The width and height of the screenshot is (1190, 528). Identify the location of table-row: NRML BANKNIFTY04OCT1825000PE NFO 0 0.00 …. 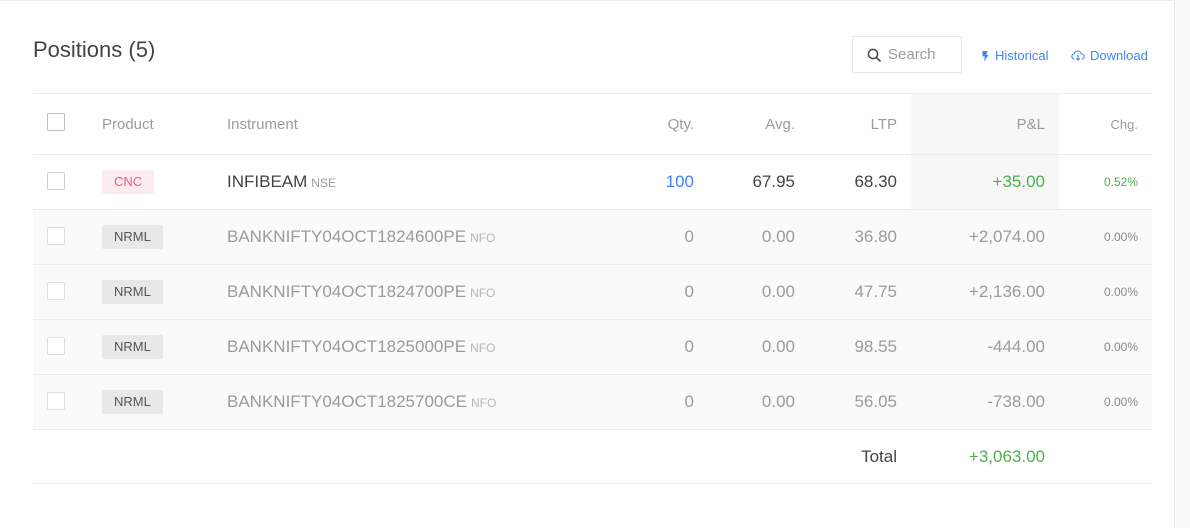
(592, 347).